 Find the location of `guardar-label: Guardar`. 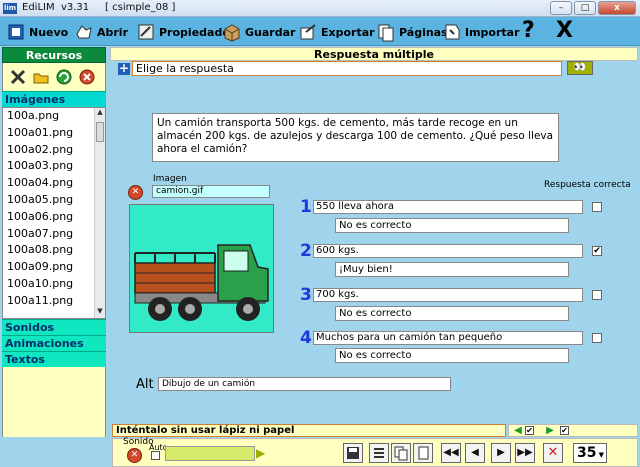

guardar-label: Guardar is located at coordinates (270, 32).